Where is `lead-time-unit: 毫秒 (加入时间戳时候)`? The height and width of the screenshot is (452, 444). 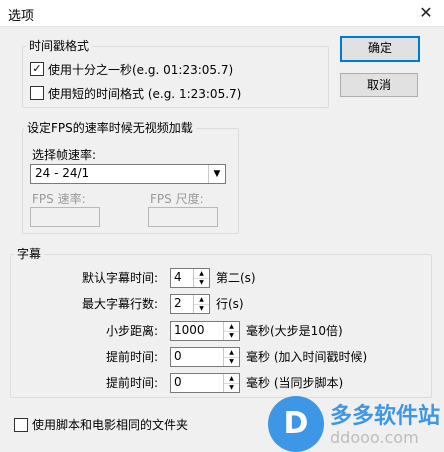 lead-time-unit: 毫秒 (加入时间戳时候) is located at coordinates (307, 357).